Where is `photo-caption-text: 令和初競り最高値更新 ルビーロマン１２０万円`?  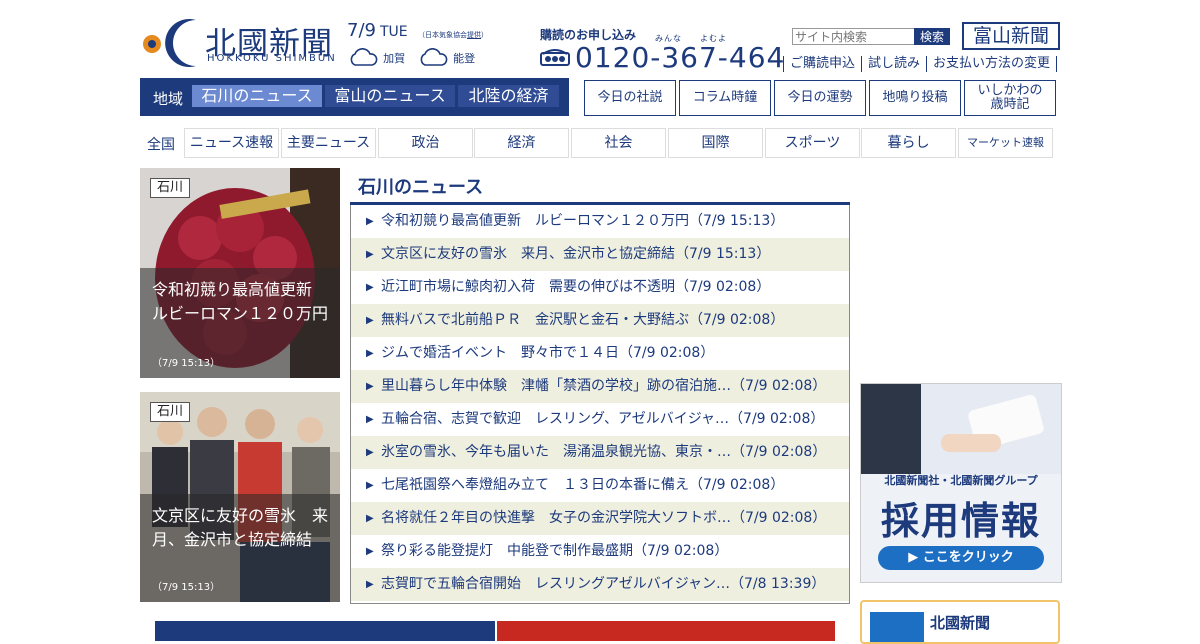 photo-caption-text: 令和初競り最高値更新 ルビーロマン１２０万円 is located at coordinates (240, 301).